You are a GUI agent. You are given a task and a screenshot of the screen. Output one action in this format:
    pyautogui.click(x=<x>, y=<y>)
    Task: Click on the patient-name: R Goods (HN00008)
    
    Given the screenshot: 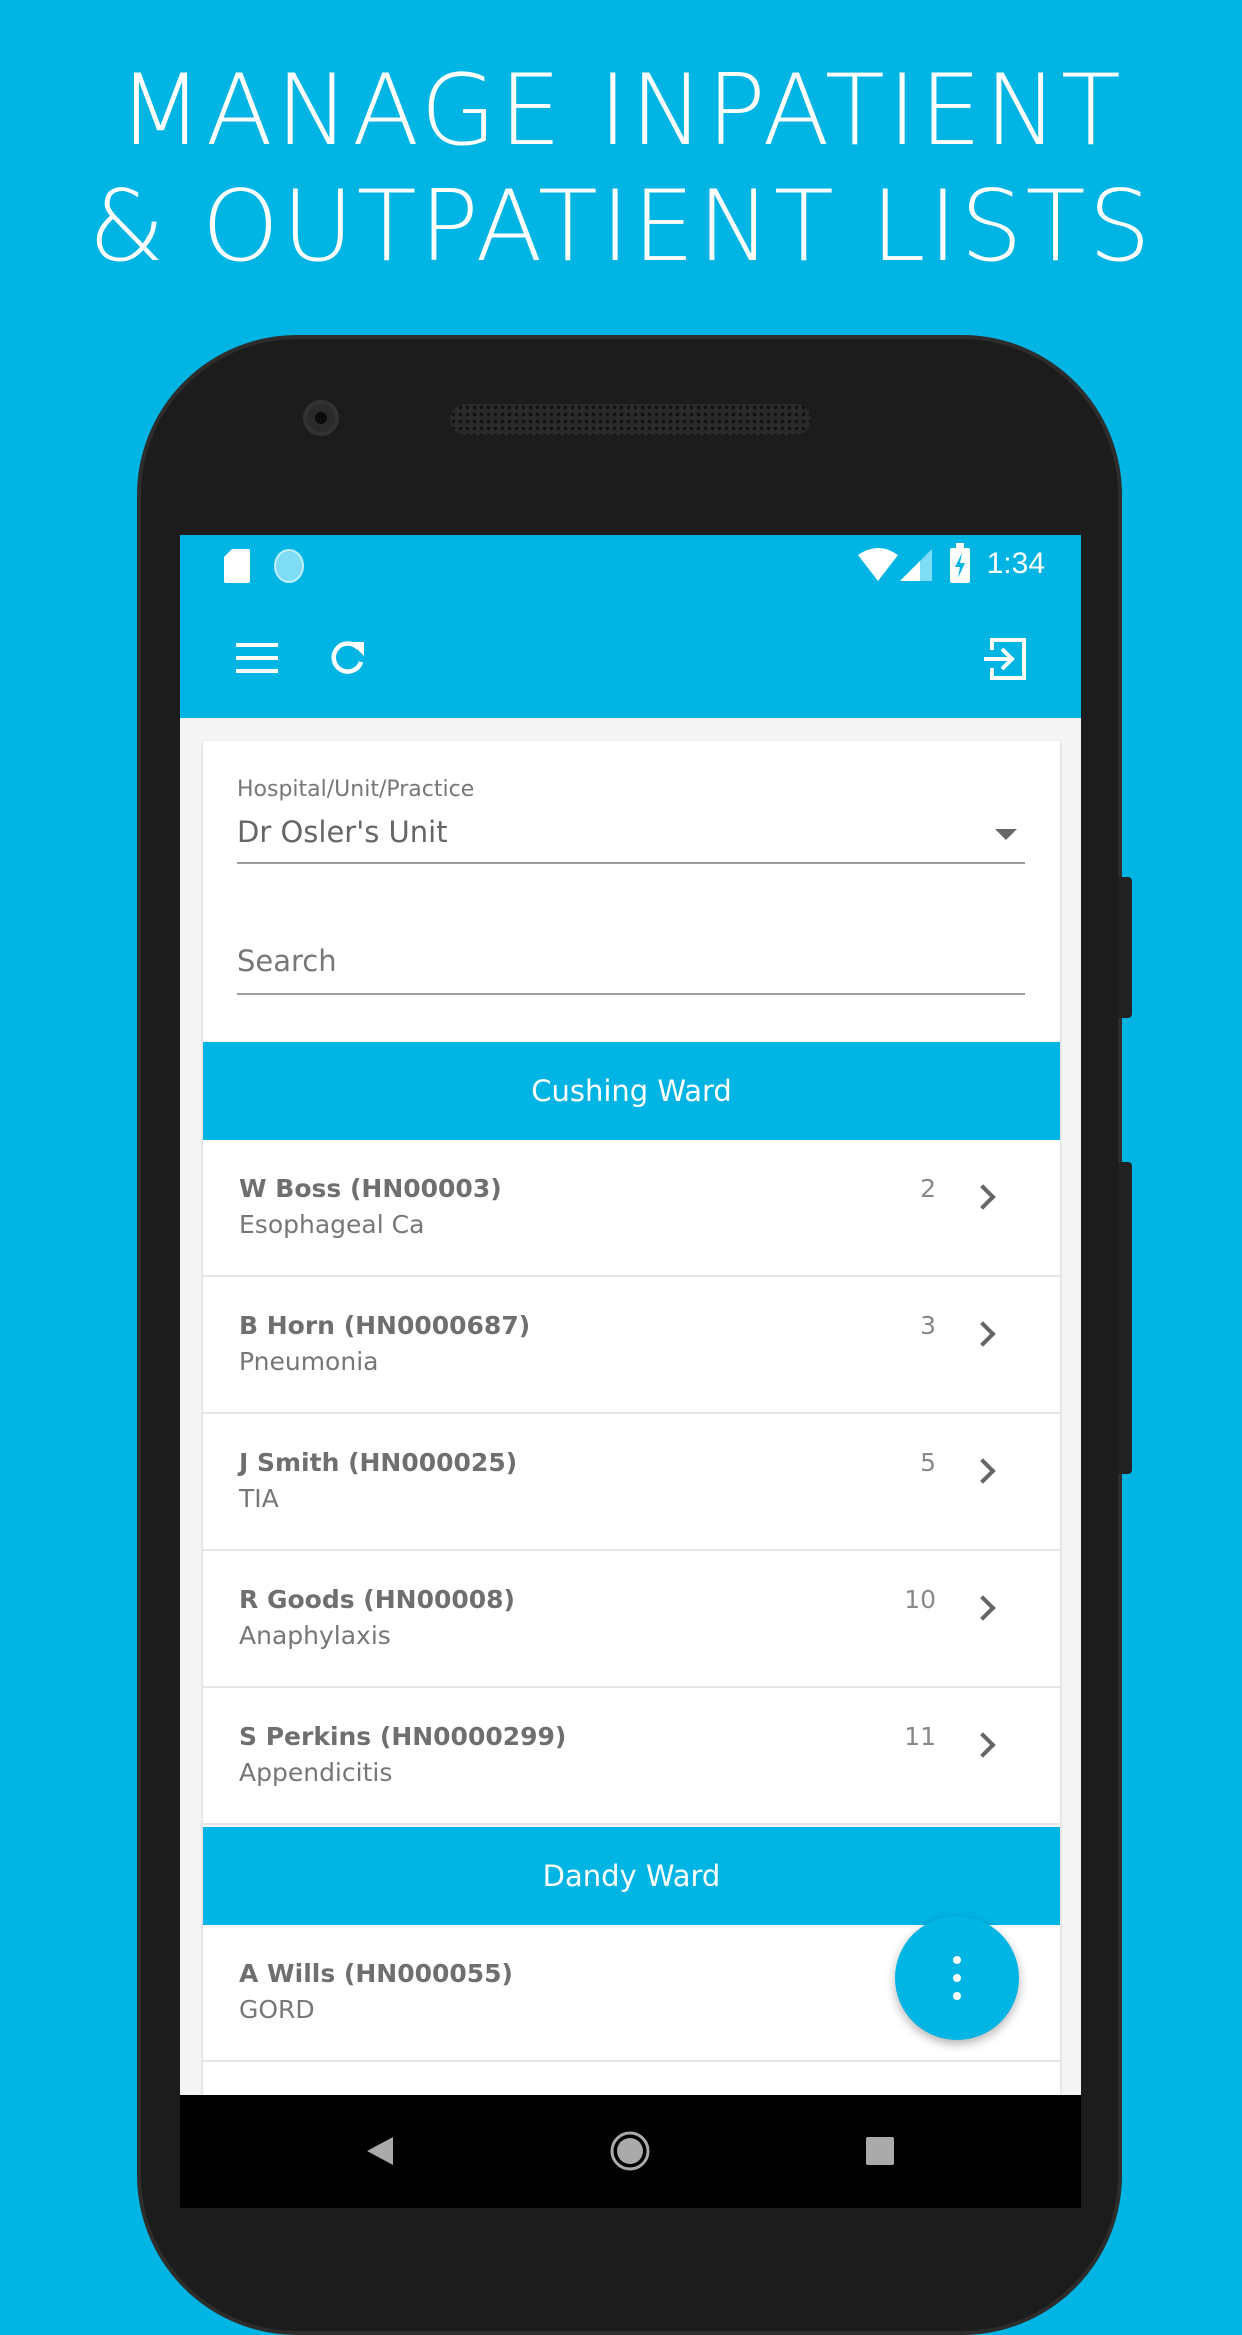 What is the action you would take?
    pyautogui.click(x=377, y=1599)
    